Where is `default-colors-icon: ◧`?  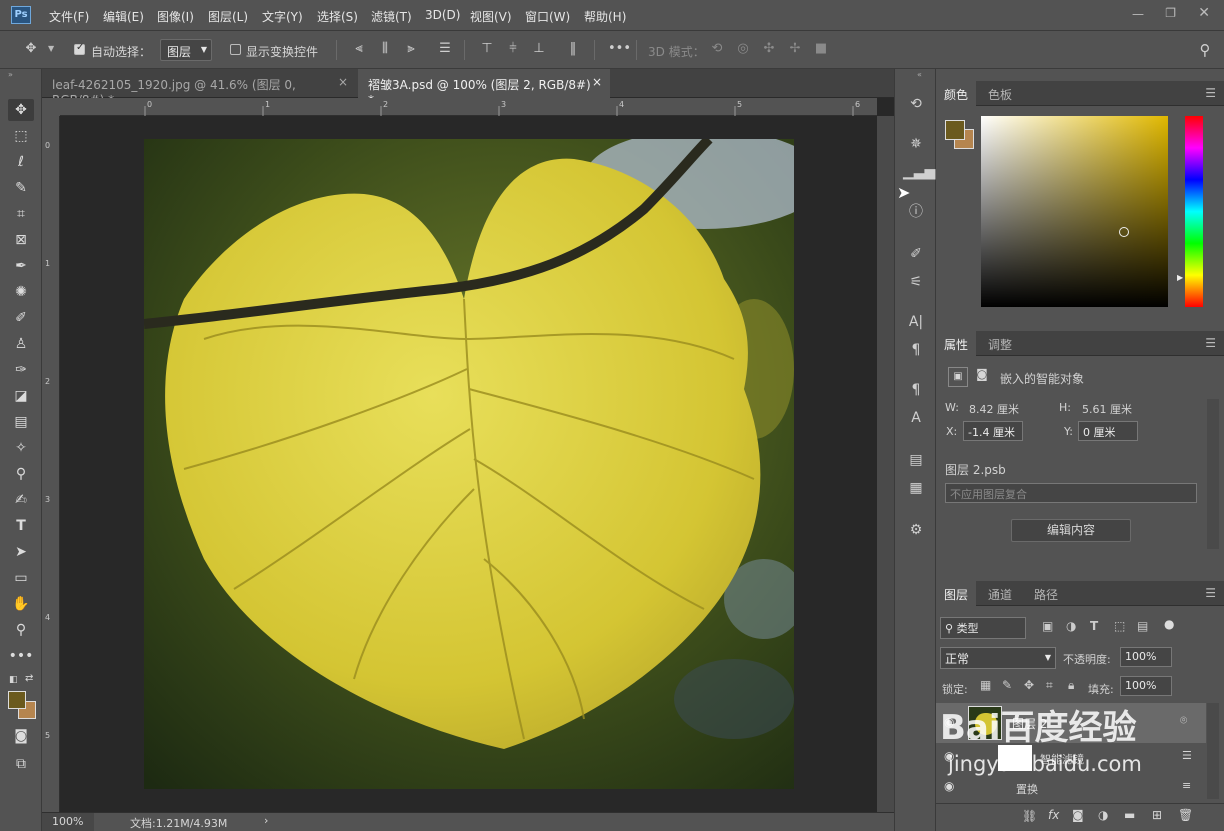 default-colors-icon: ◧ is located at coordinates (13, 680).